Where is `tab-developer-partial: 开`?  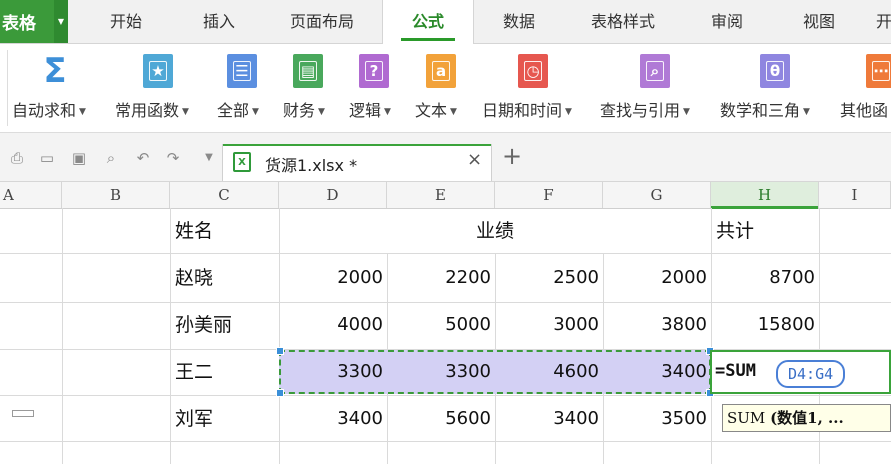
tab-developer-partial: 开 is located at coordinates (883, 21).